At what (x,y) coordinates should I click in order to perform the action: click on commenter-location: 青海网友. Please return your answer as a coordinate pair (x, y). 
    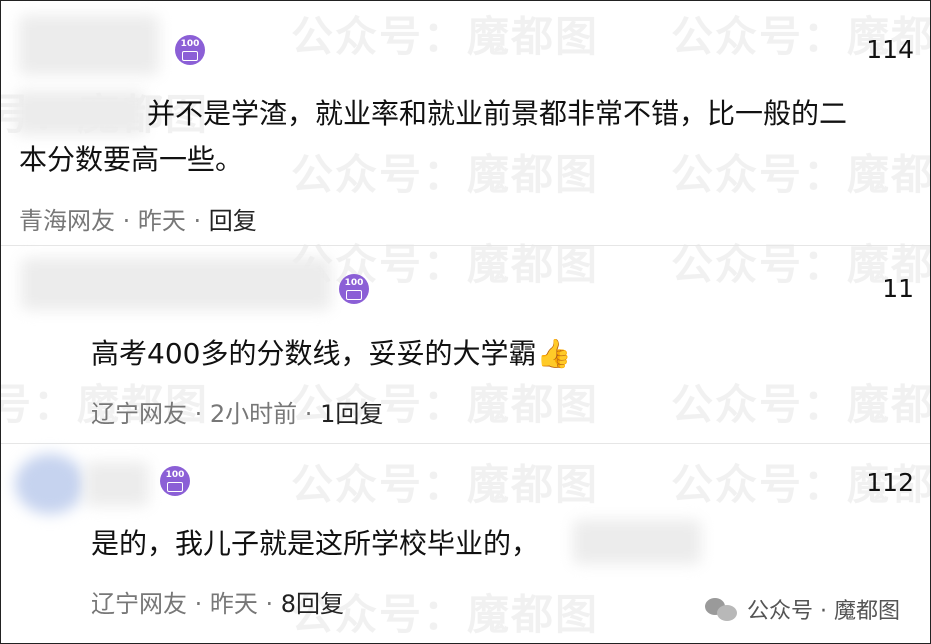
    Looking at the image, I should click on (67, 221).